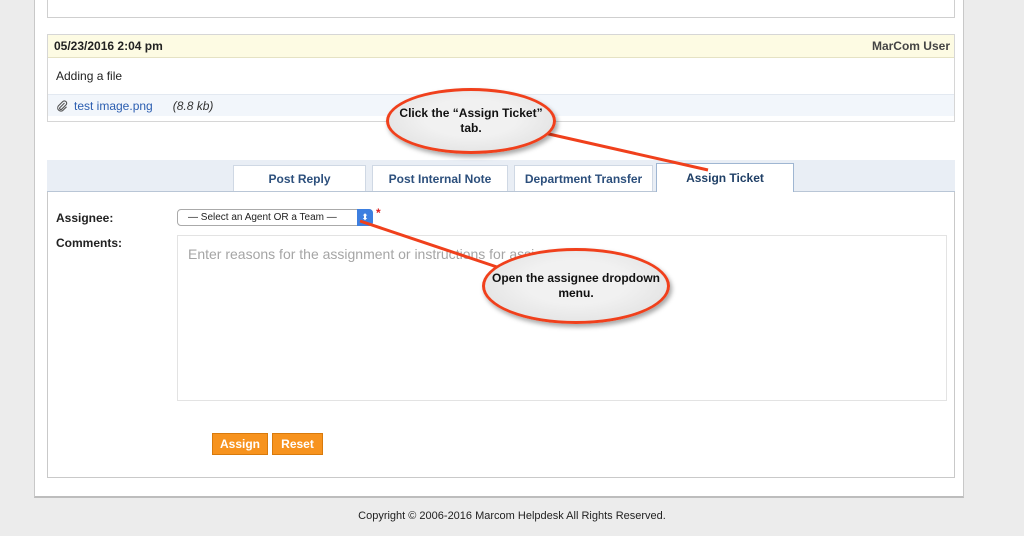 Image resolution: width=1024 pixels, height=536 pixels. What do you see at coordinates (365, 217) in the screenshot?
I see `select-arrows-icon: ⬍` at bounding box center [365, 217].